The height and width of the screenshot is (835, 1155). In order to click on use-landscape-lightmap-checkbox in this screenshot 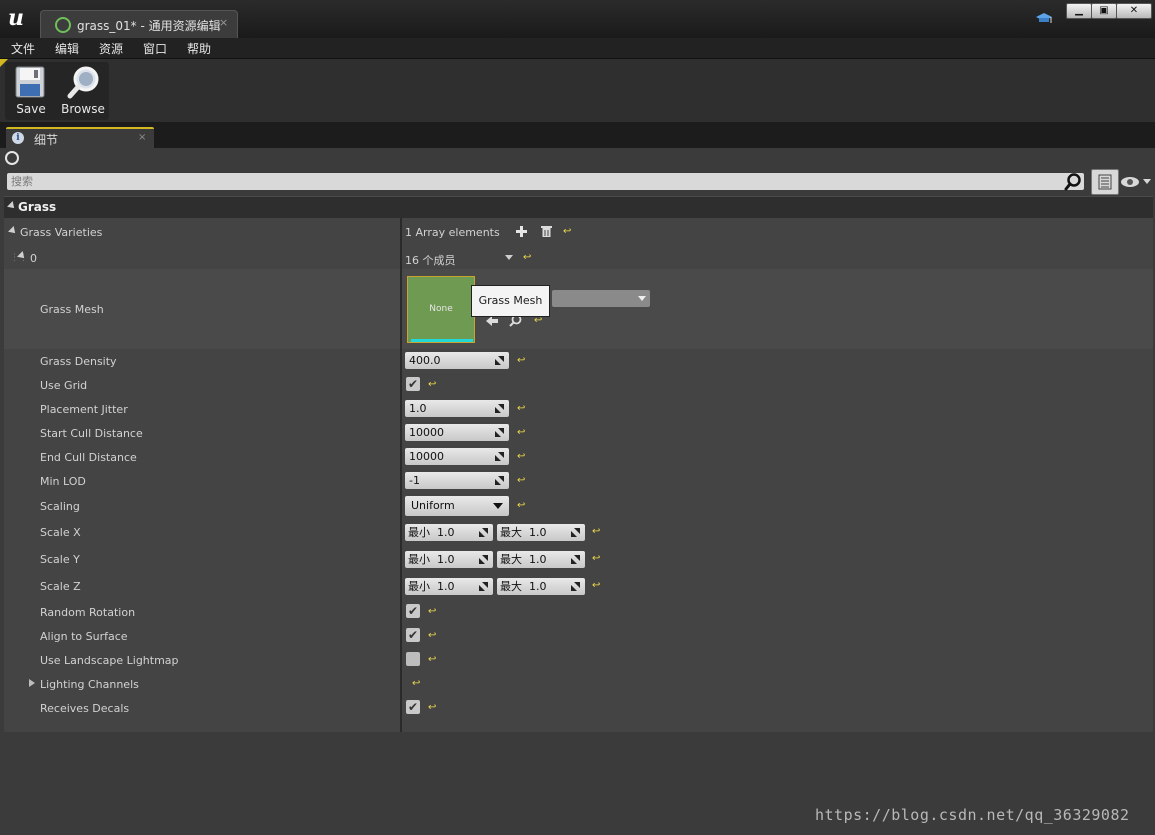, I will do `click(413, 659)`.